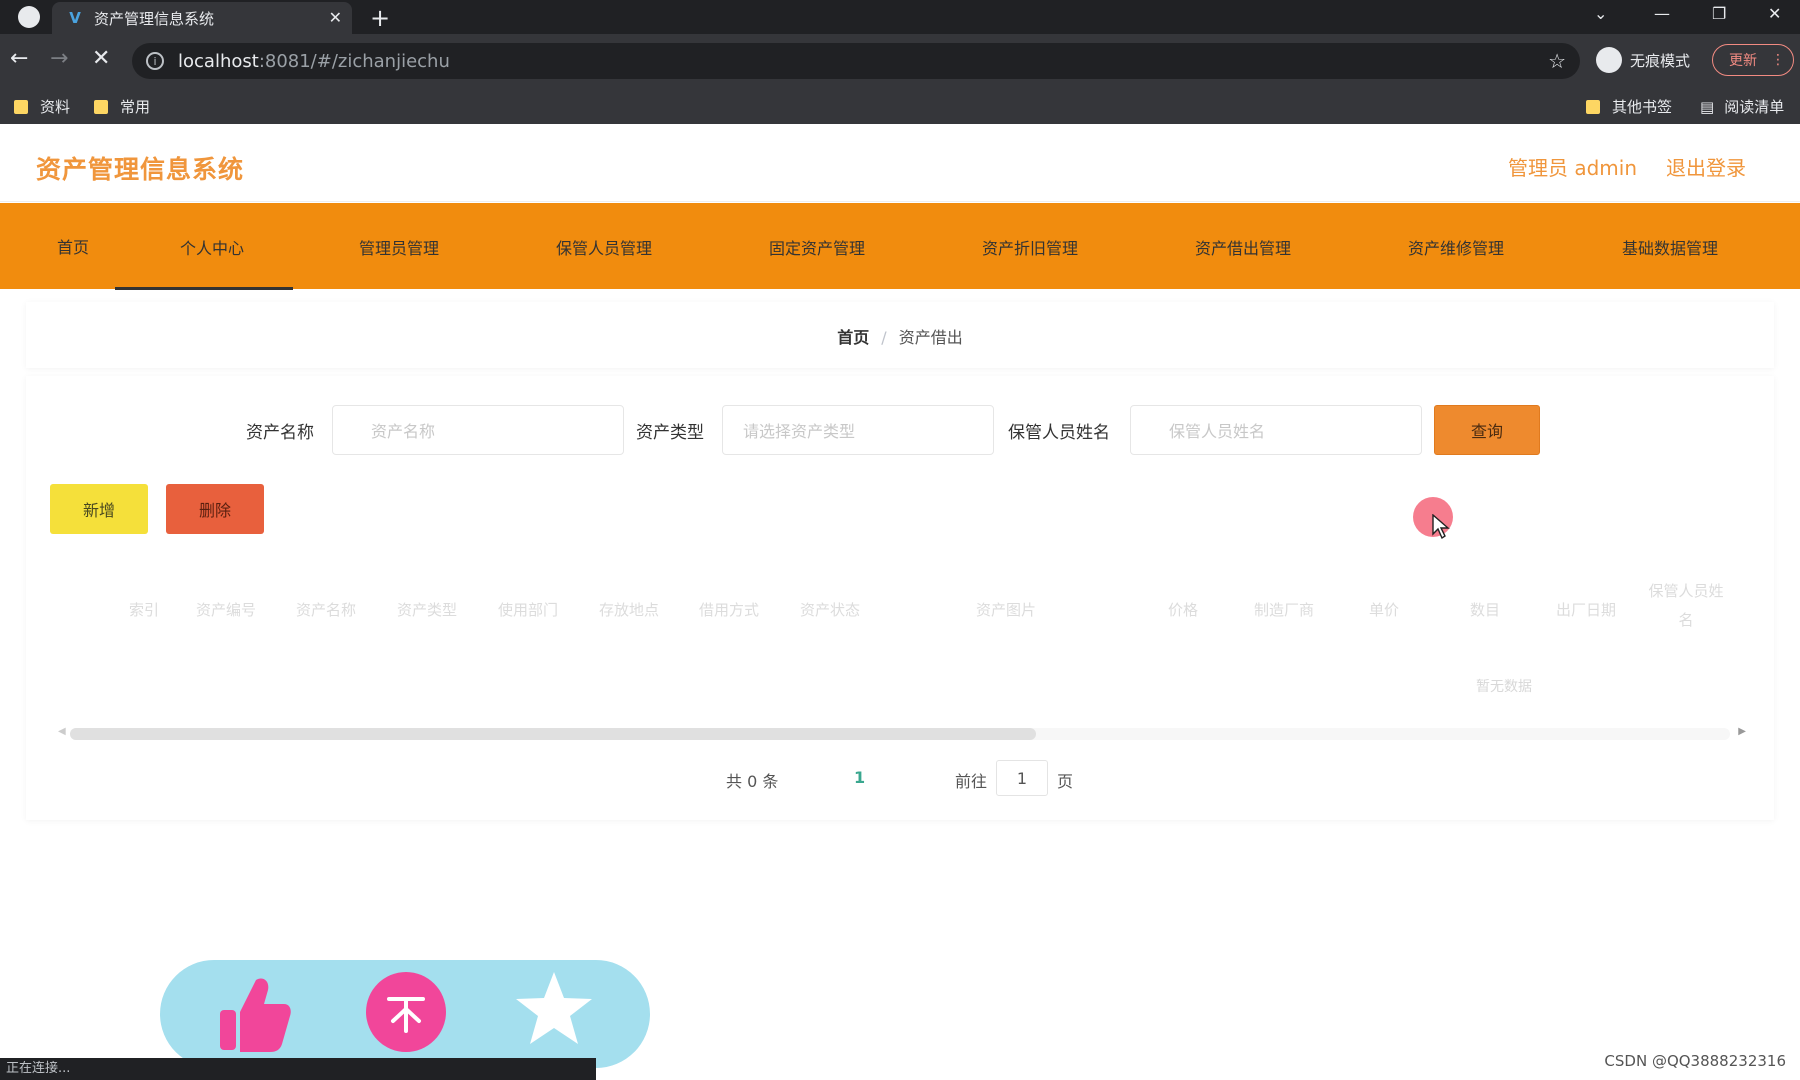  What do you see at coordinates (155, 61) in the screenshot?
I see `site-info-icon: i` at bounding box center [155, 61].